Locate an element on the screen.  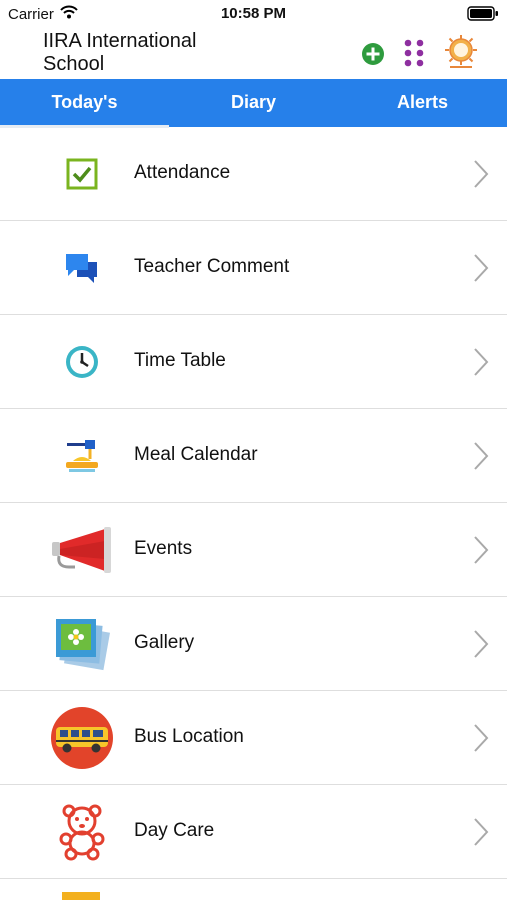
menu-item-partial is located at coordinates (253, 889).